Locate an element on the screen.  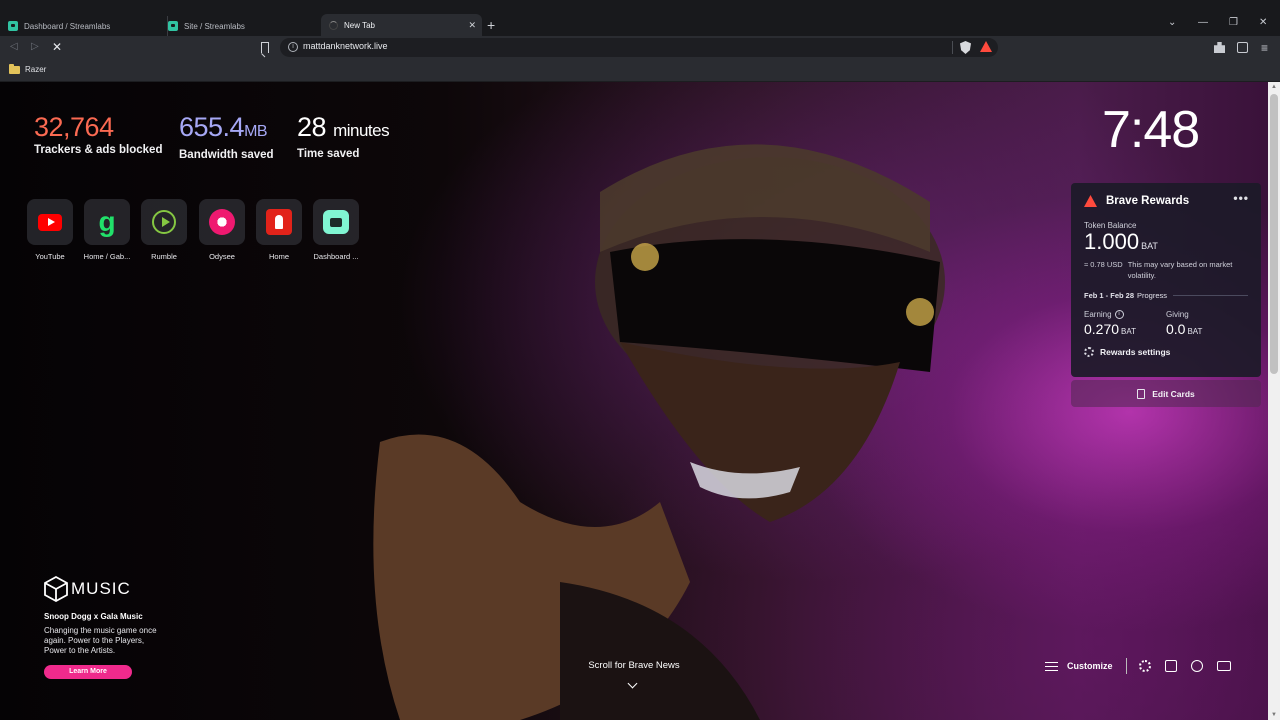
top-site-home: Home is located at coordinates (279, 230).